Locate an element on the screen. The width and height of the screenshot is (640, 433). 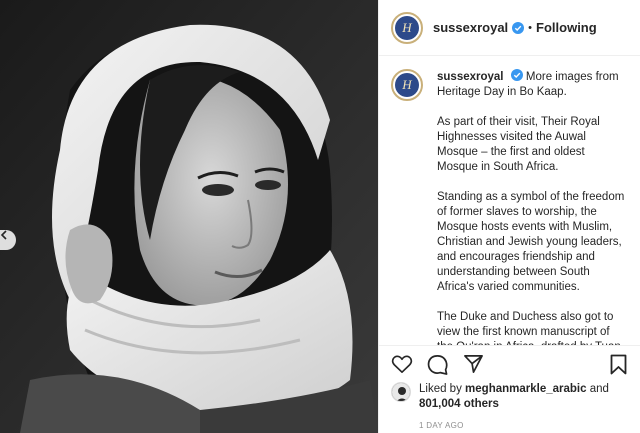
caption-avatar: H is located at coordinates (407, 85).